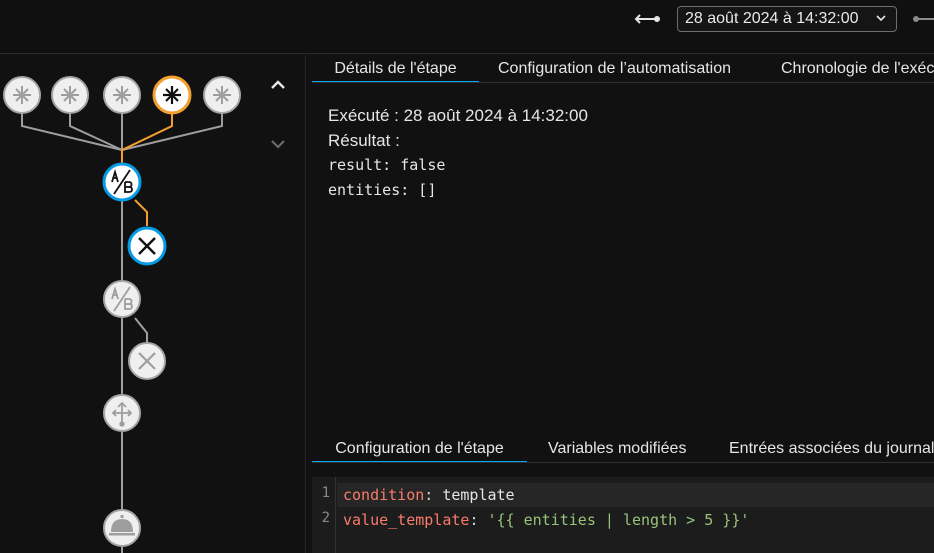  What do you see at coordinates (325, 518) in the screenshot?
I see `line-number: 2` at bounding box center [325, 518].